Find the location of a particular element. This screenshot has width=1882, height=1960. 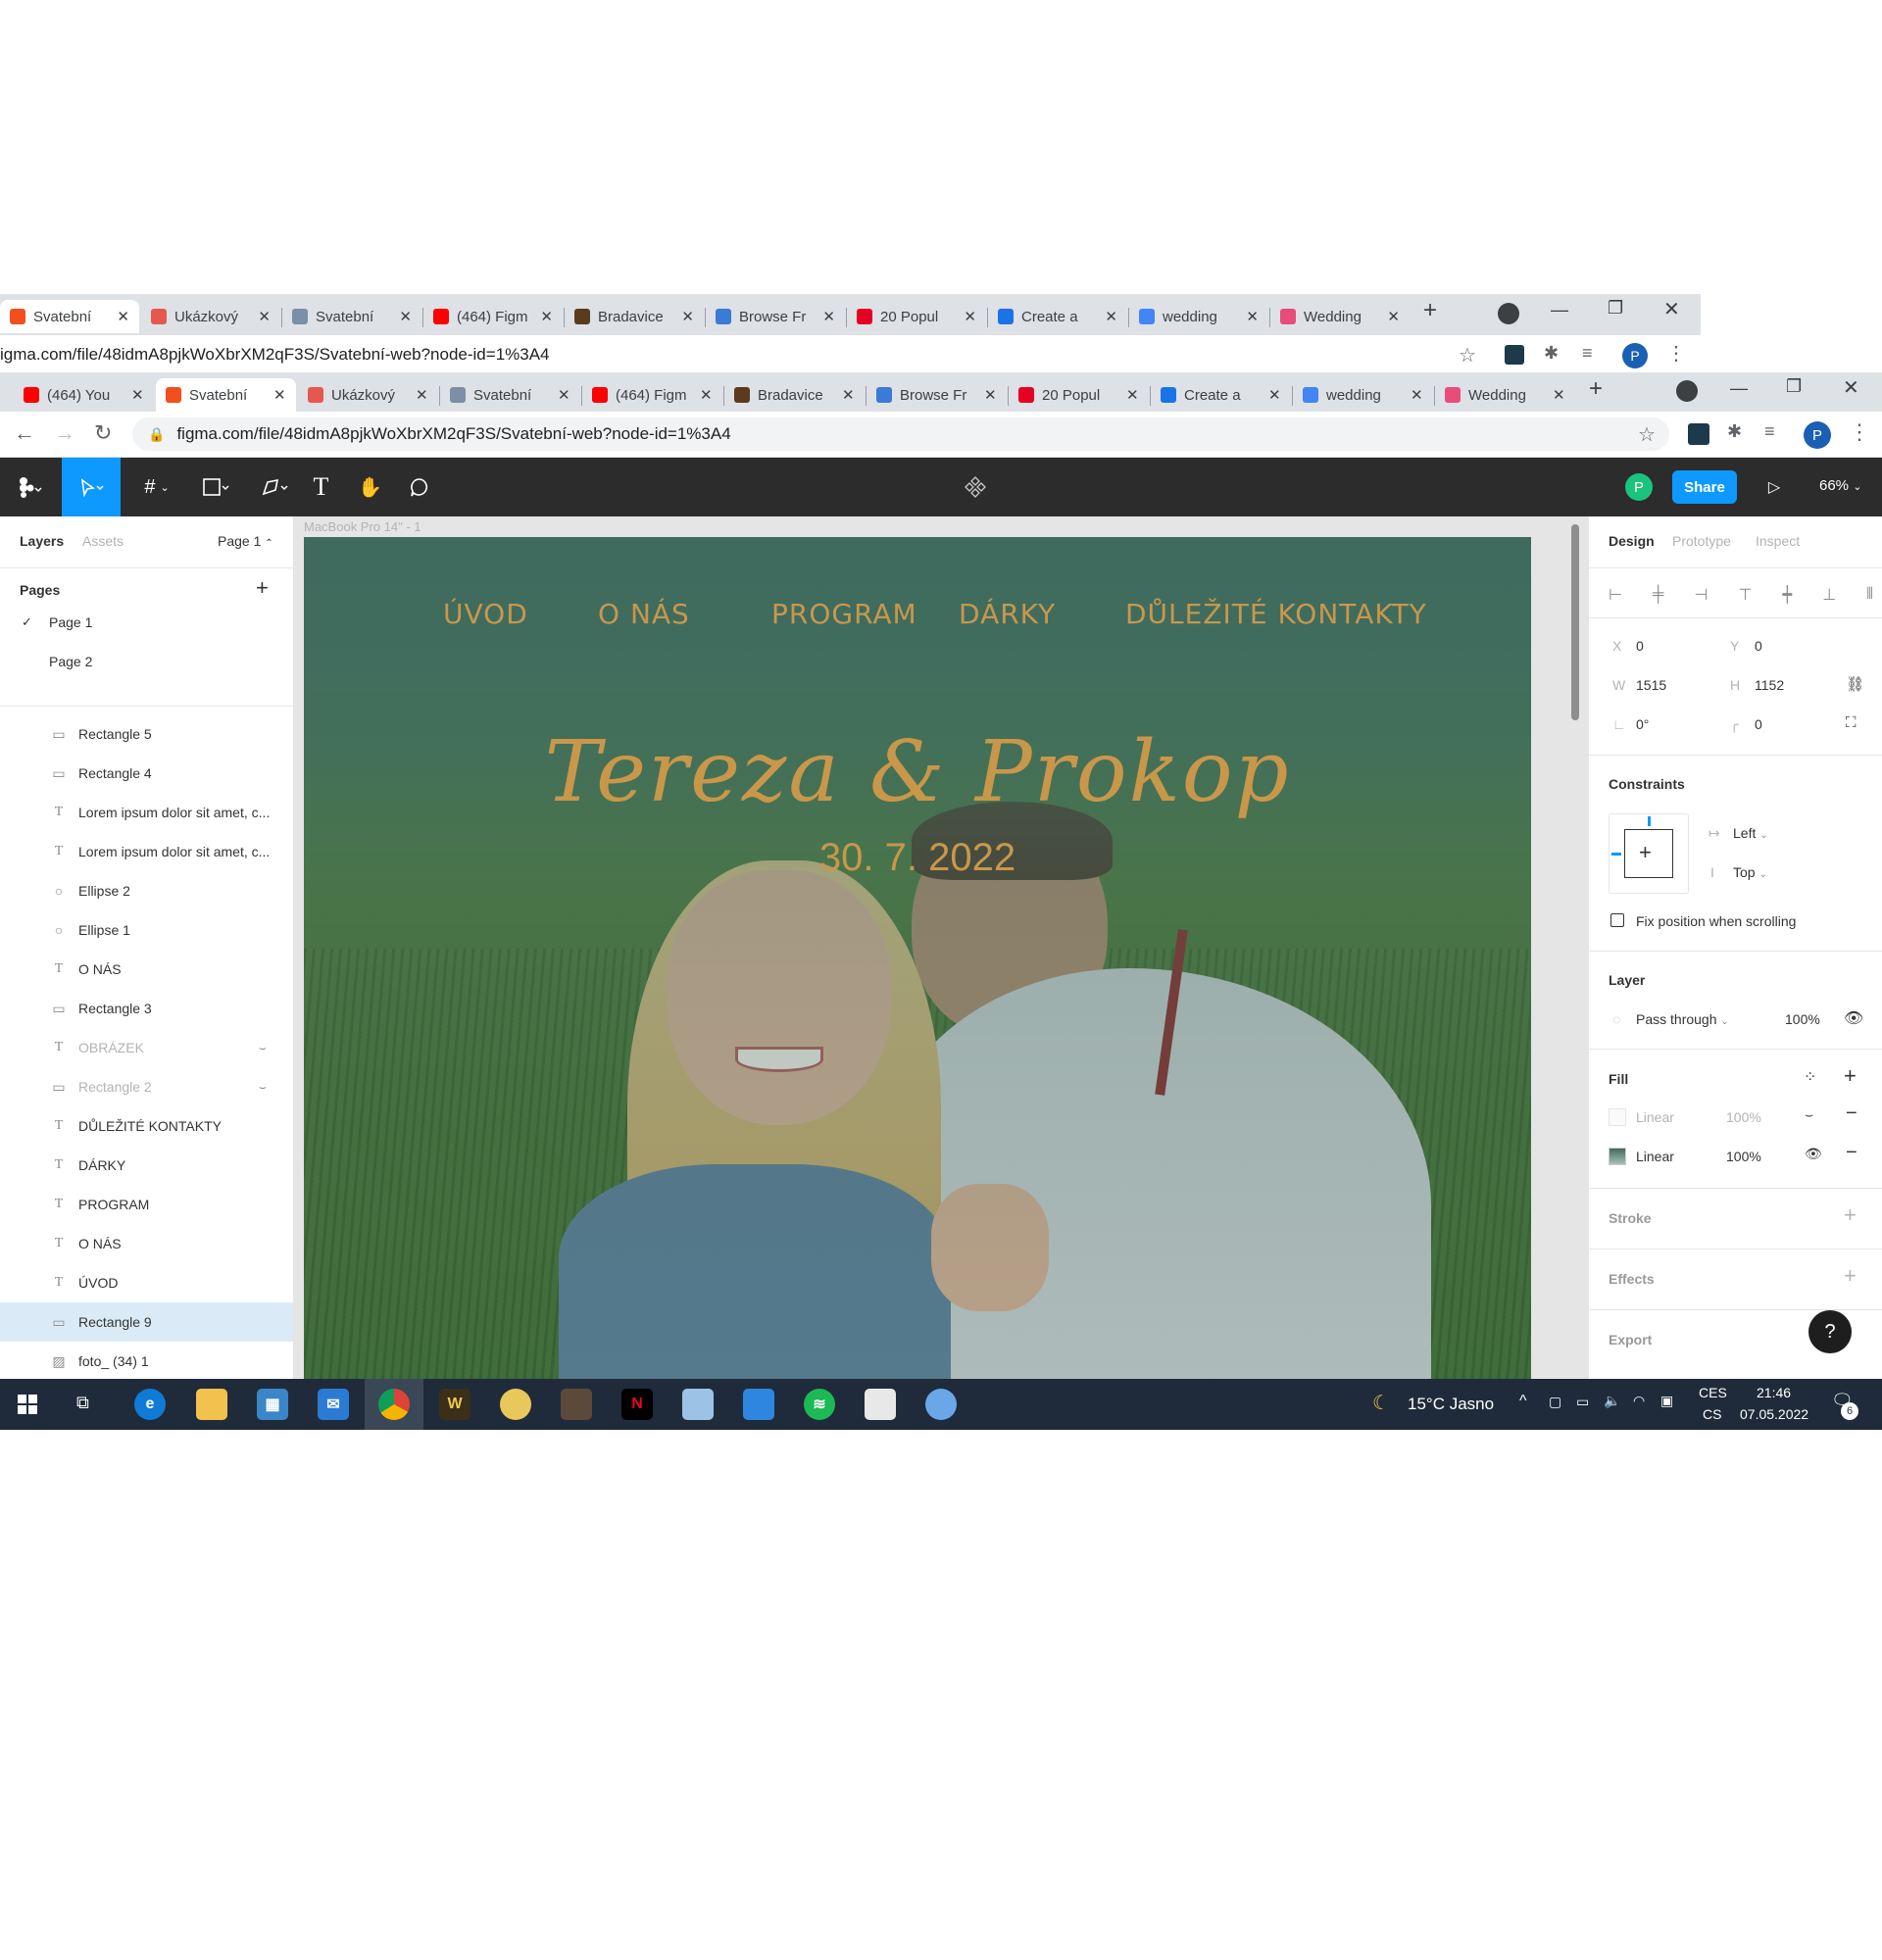

language-bottom: CS is located at coordinates (1712, 1414).